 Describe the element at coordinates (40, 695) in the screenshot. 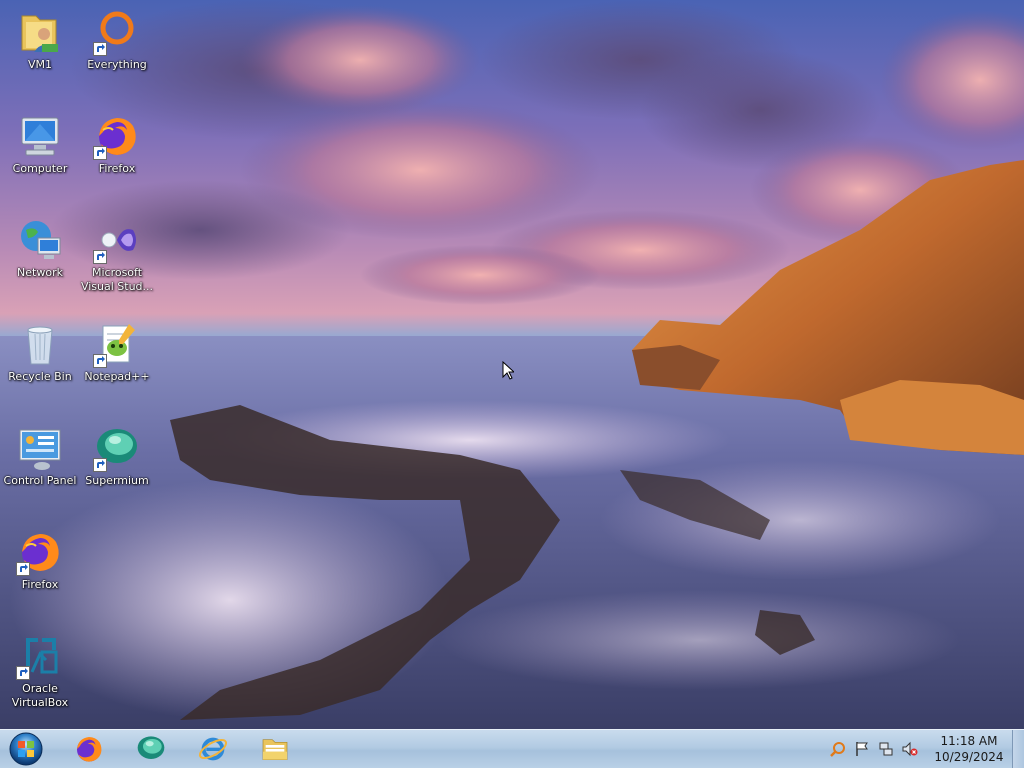

I see `desktop-icon-label: Oracle VirtualBox` at that location.